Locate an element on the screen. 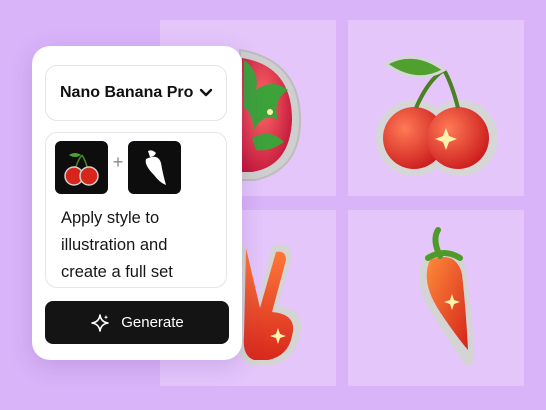  prompt-line: illustration and is located at coordinates (114, 245).